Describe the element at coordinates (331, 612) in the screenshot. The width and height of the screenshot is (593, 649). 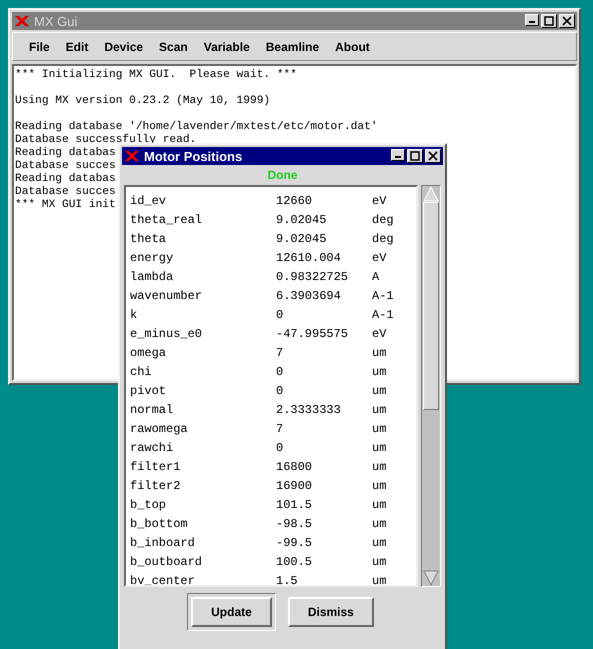
I see `dialog-button: Dismiss` at that location.